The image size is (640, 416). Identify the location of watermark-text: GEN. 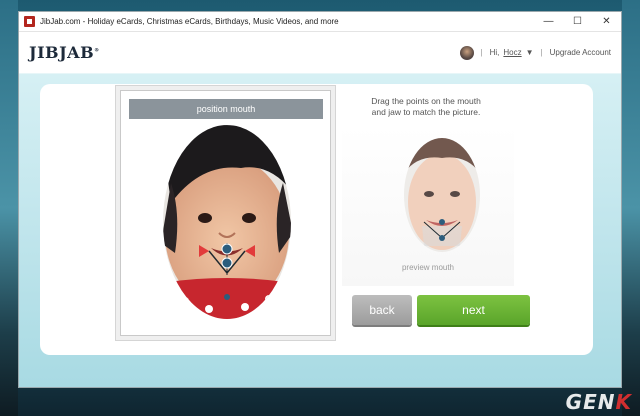
(590, 402).